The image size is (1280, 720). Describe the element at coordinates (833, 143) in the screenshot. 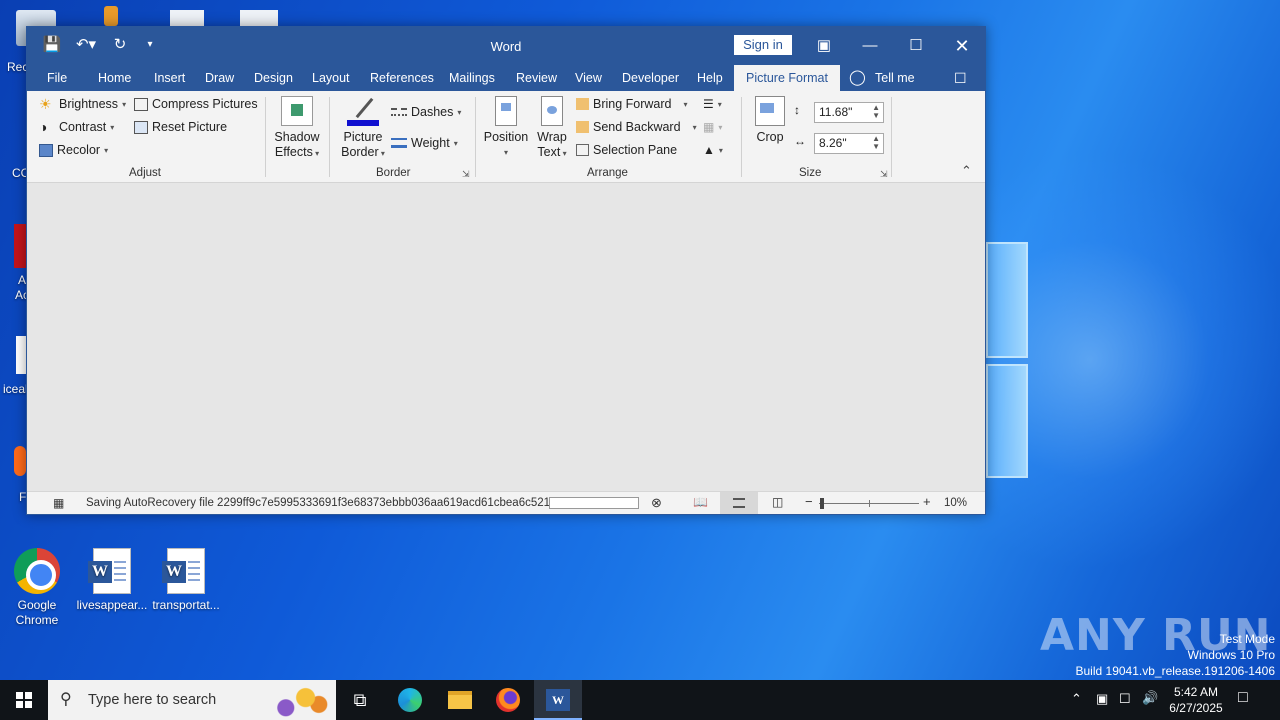

I see `width-value: 8.26"` at that location.